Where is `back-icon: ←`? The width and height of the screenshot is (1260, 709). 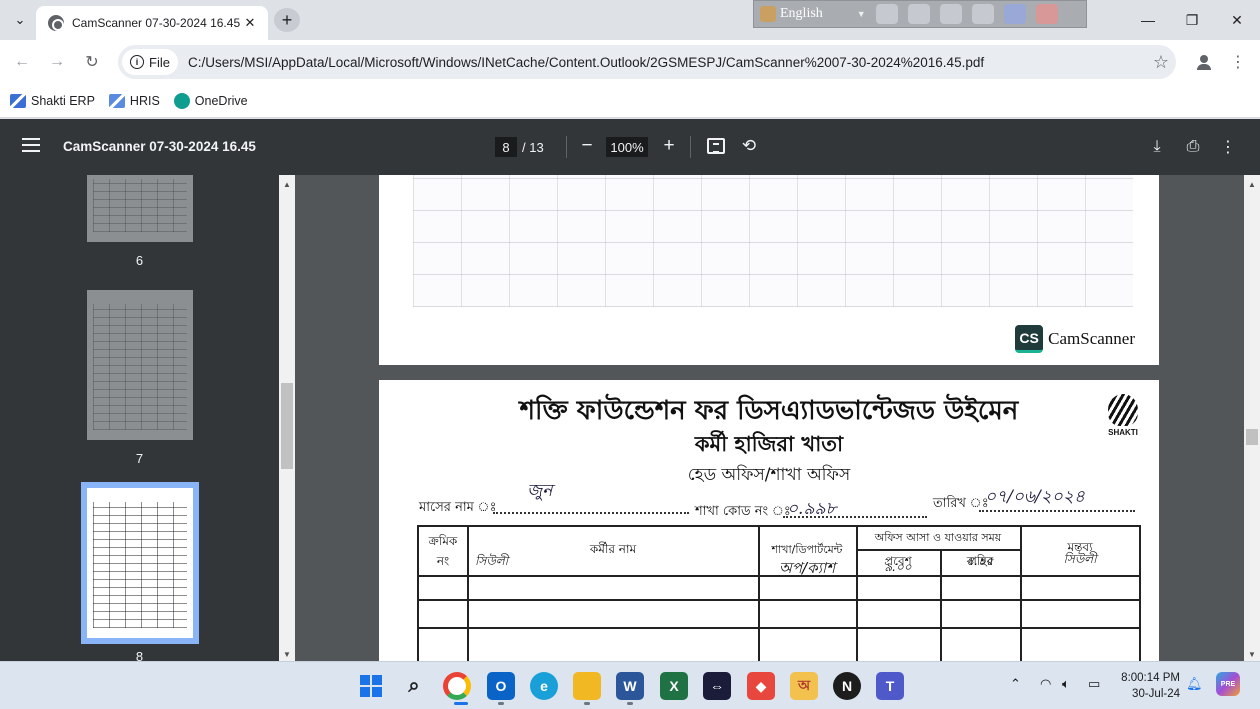 back-icon: ← is located at coordinates (22, 62).